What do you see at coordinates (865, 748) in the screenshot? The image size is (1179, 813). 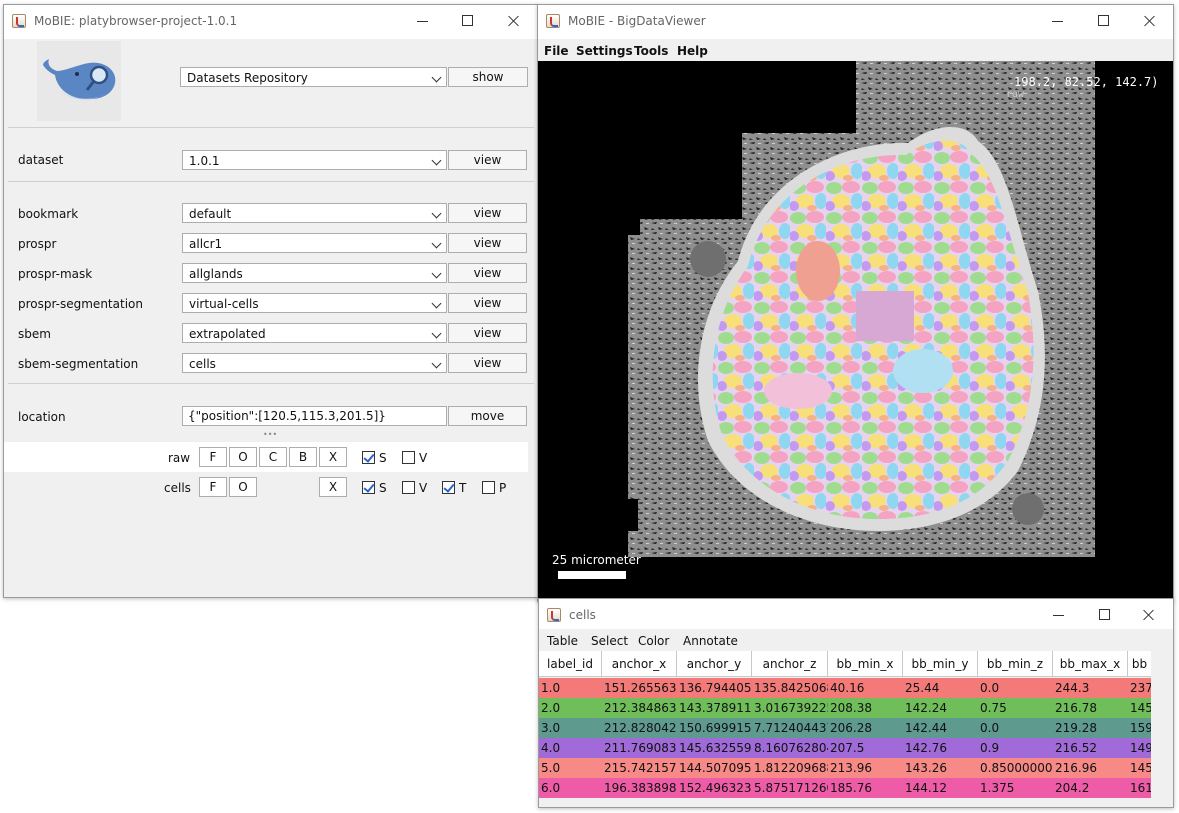 I see `table-cell: 207.5` at bounding box center [865, 748].